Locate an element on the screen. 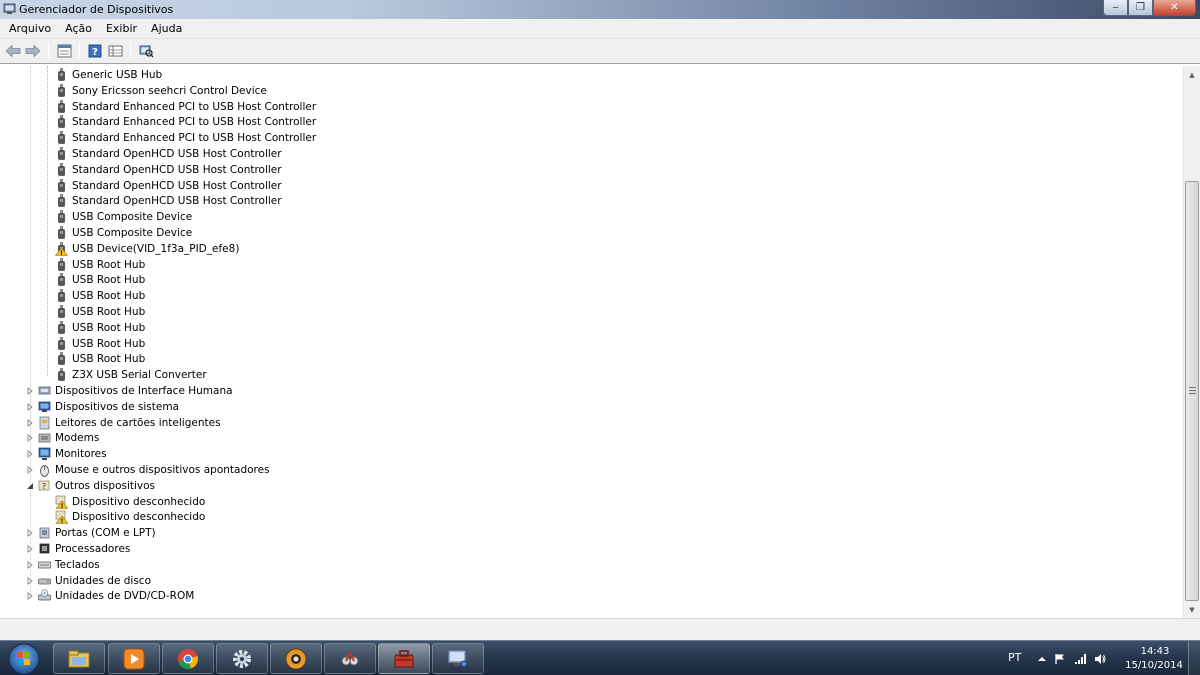 Image resolution: width=1200 pixels, height=675 pixels. menu-ajuda: Ajuda is located at coordinates (166, 28).